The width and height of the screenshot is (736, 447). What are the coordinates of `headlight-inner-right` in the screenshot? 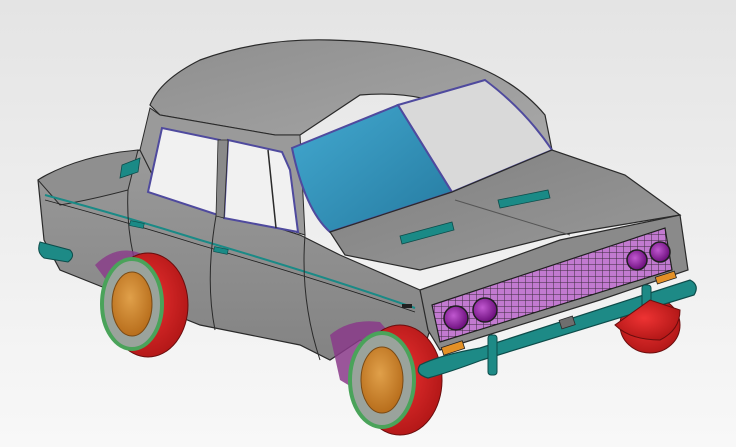 It's located at (637, 260).